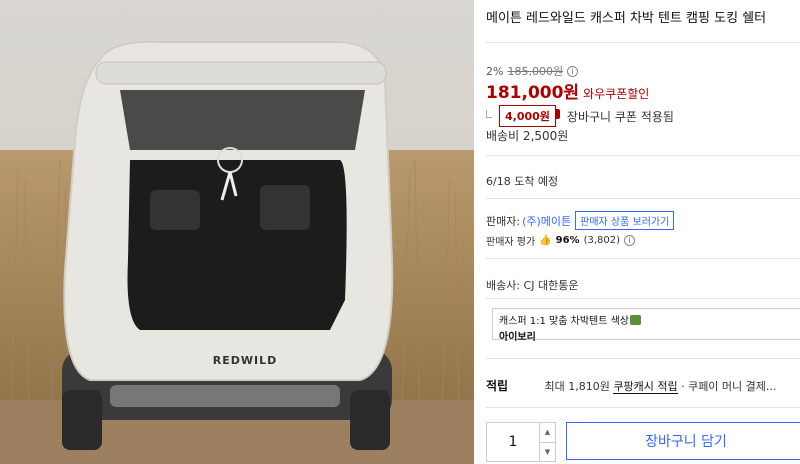  I want to click on original-price: 185,000원, so click(535, 71).